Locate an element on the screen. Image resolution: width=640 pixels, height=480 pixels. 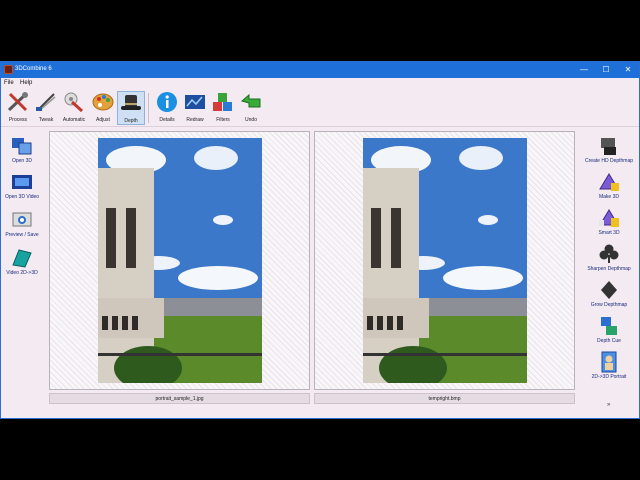
depth-button: Depth is located at coordinates (131, 108).